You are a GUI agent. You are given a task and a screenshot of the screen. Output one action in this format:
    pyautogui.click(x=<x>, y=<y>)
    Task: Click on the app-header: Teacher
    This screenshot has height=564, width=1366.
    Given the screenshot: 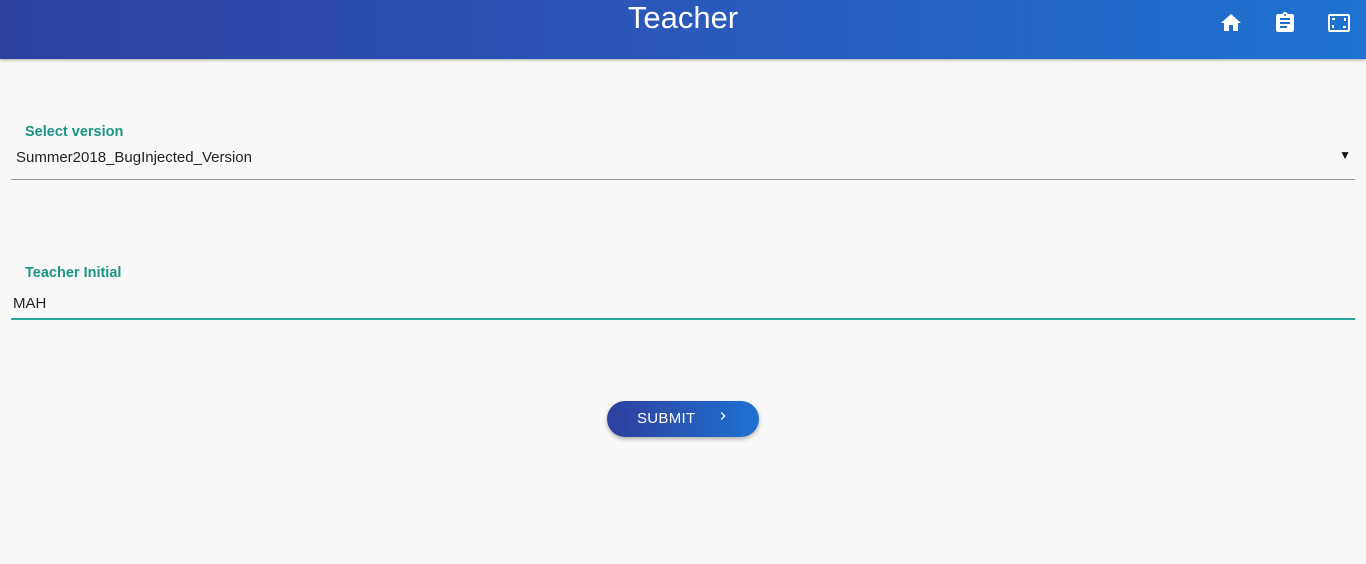 What is the action you would take?
    pyautogui.click(x=683, y=29)
    